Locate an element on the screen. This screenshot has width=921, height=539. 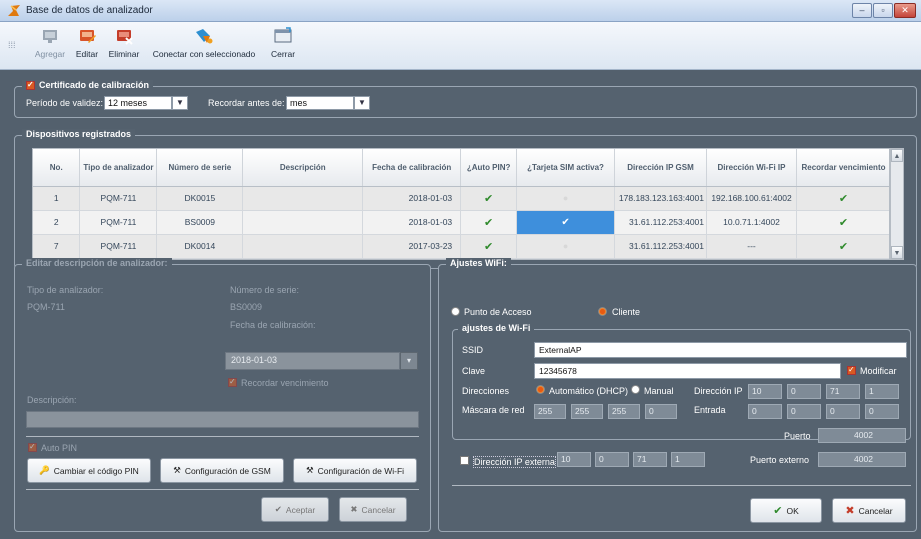
tipo-label: Tipo de analizador: is located at coordinates (65, 290).